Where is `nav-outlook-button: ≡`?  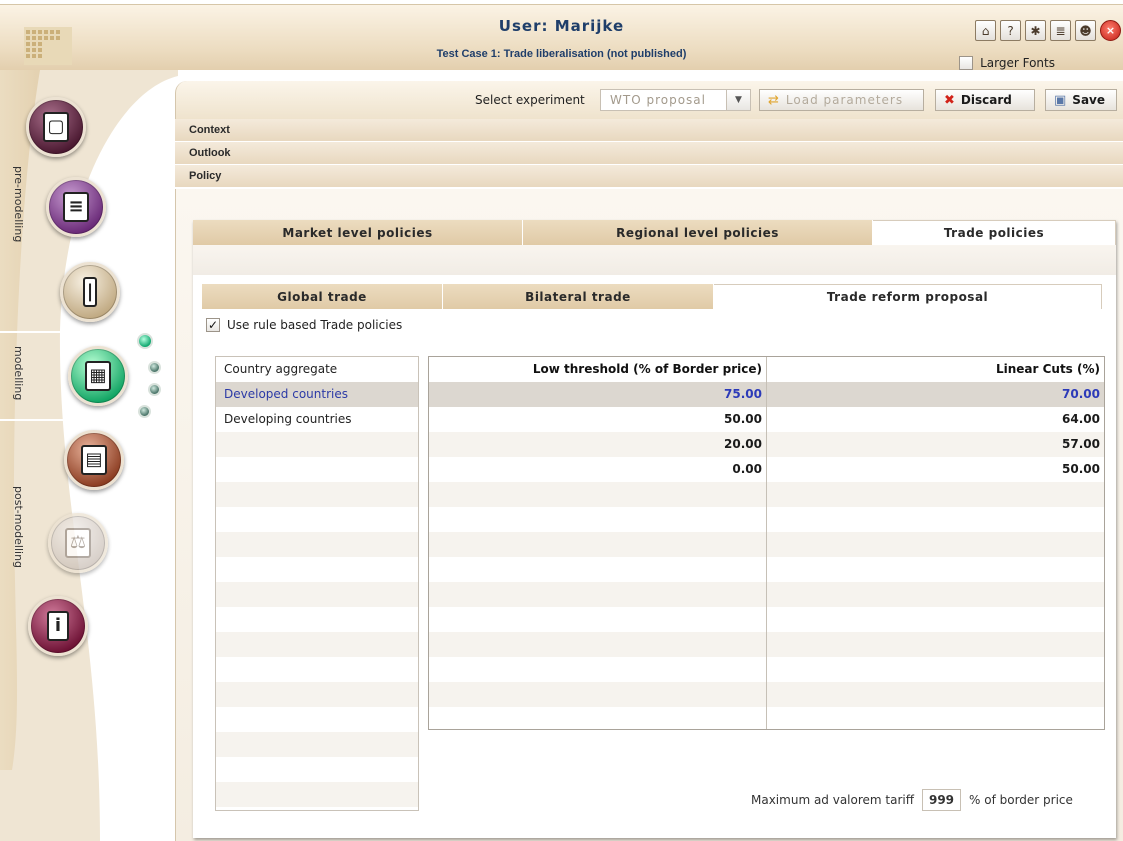
nav-outlook-button: ≡ is located at coordinates (76, 207).